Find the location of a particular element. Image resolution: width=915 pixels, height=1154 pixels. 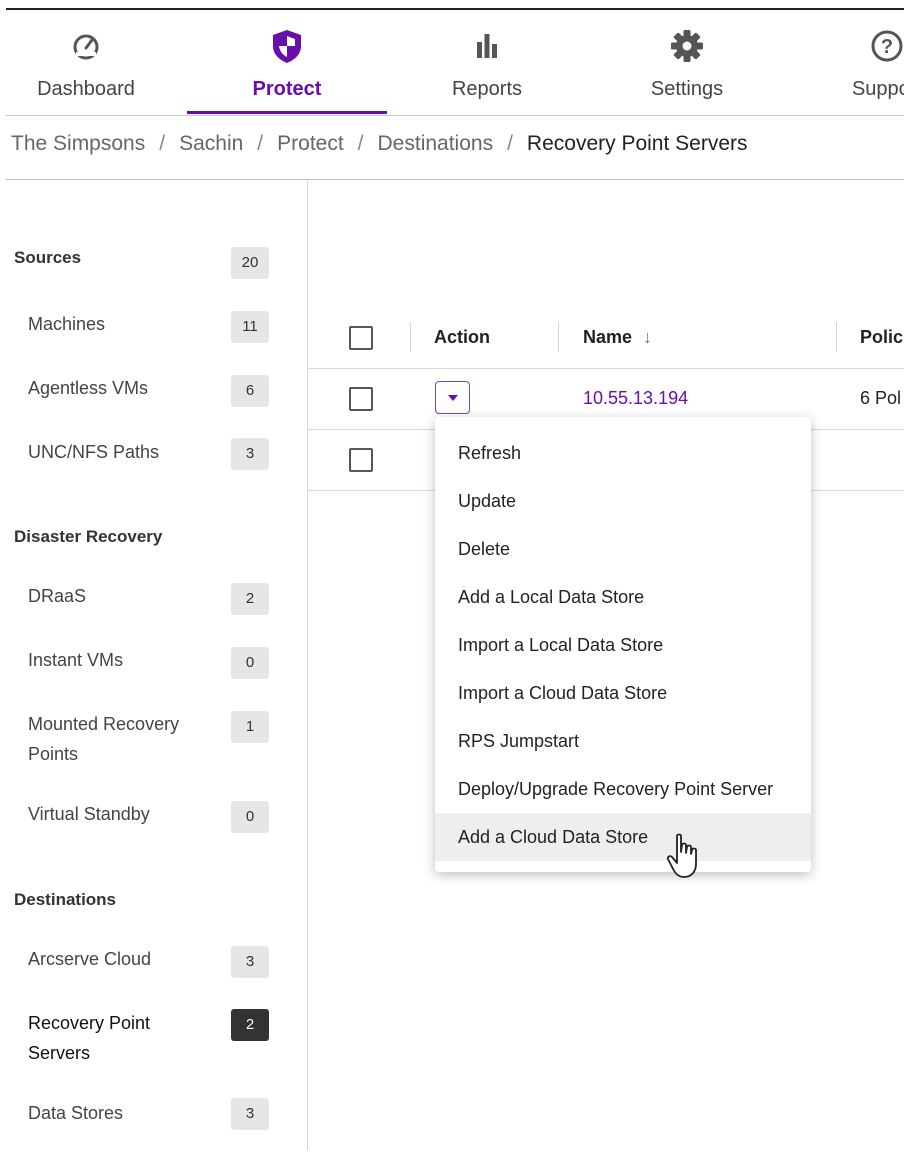

menu-item-deploy-upgrade-rps: Deploy/Upgrade Recovery Point Server is located at coordinates (623, 789).